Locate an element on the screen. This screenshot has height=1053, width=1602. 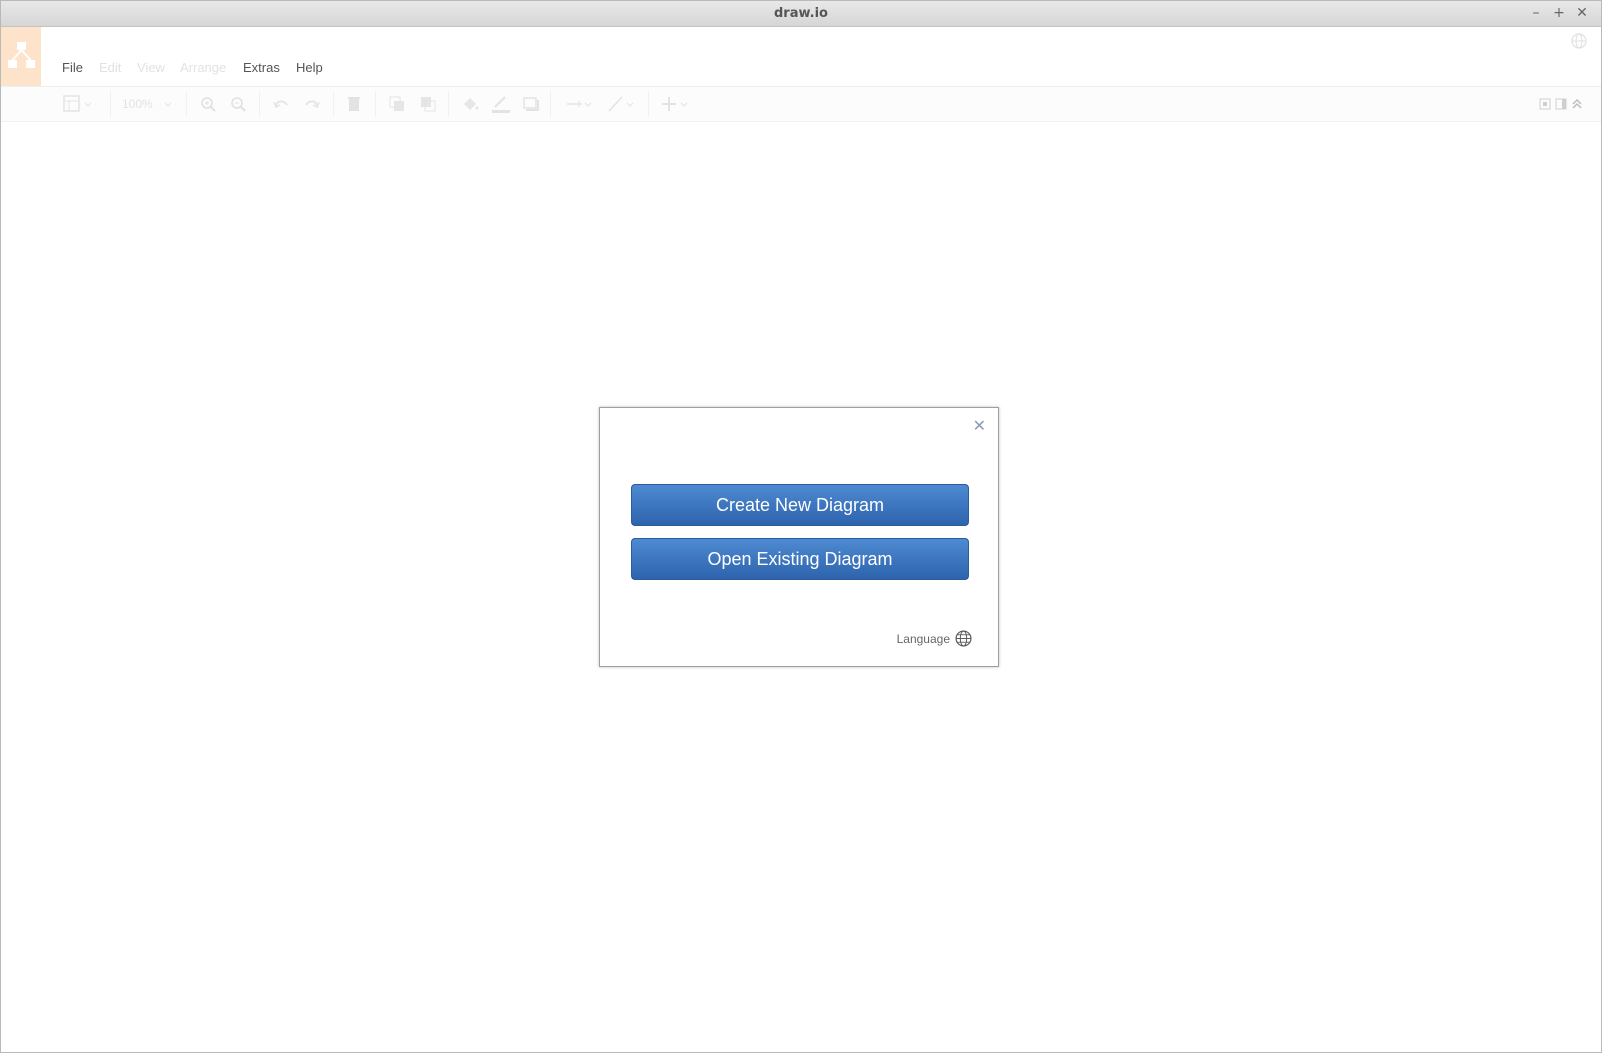
menu-edit: Edit is located at coordinates (110, 67).